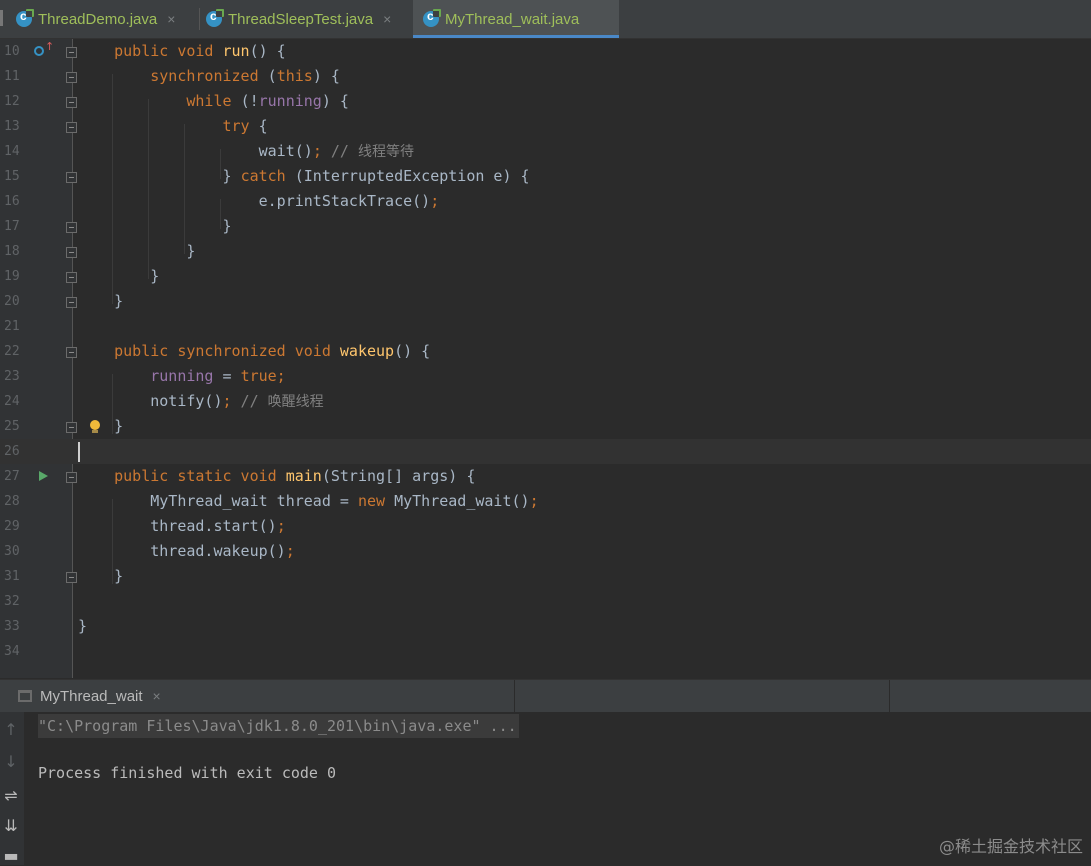  What do you see at coordinates (435, 201) in the screenshot?
I see `code-token: ;` at bounding box center [435, 201].